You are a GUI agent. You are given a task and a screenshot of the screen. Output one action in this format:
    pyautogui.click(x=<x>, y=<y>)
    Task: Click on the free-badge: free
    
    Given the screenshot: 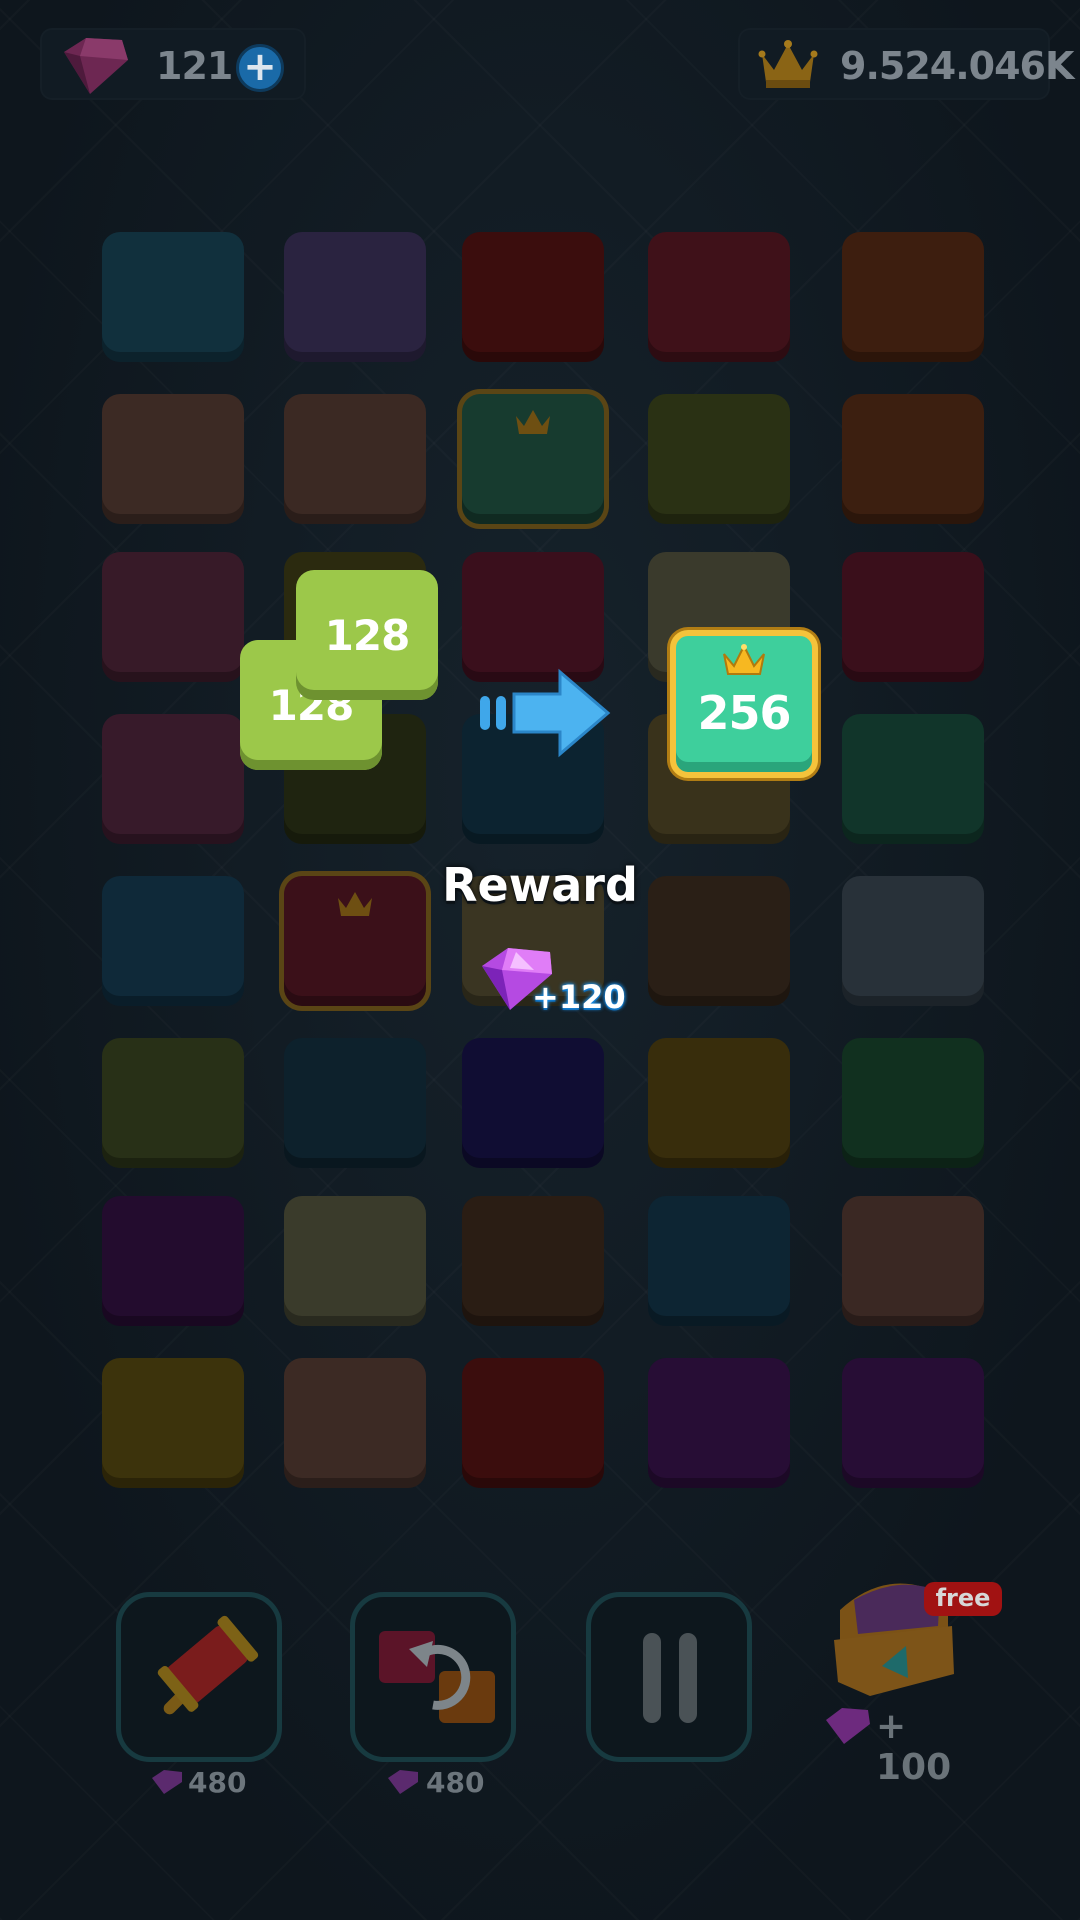 What is the action you would take?
    pyautogui.click(x=963, y=1599)
    